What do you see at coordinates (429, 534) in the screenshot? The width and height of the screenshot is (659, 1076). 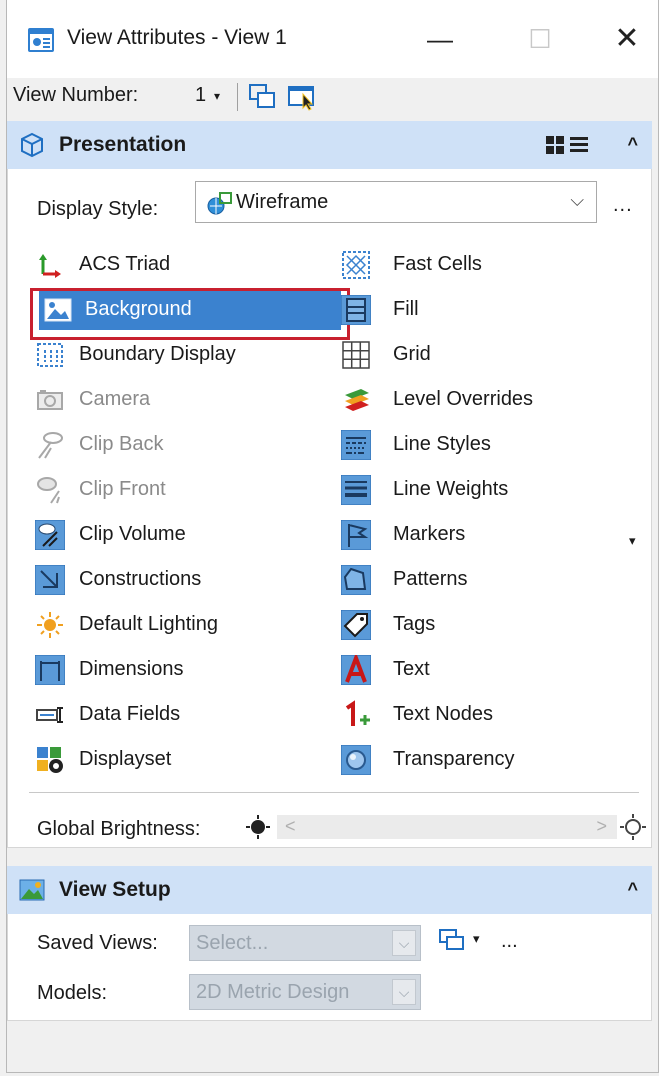 I see `attribute-label: Markers` at bounding box center [429, 534].